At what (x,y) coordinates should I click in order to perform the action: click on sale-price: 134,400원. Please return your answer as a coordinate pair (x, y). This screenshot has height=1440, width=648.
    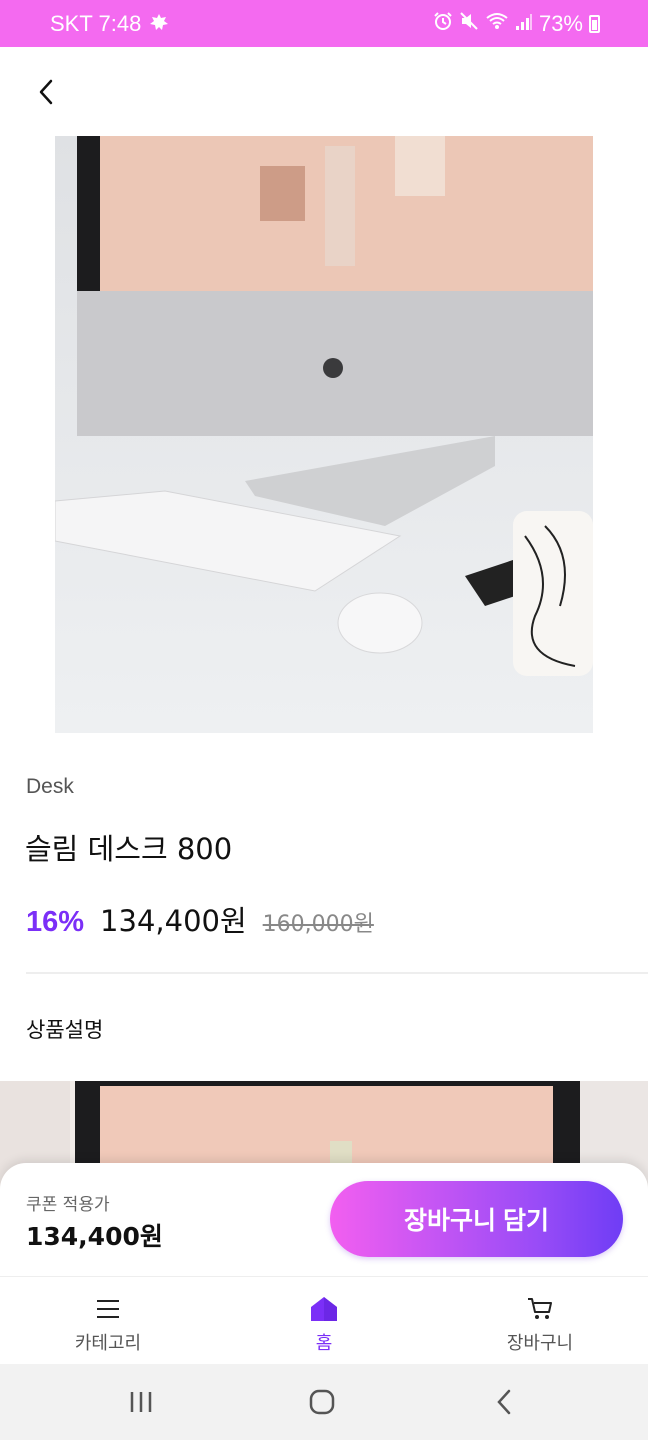
    Looking at the image, I should click on (173, 921).